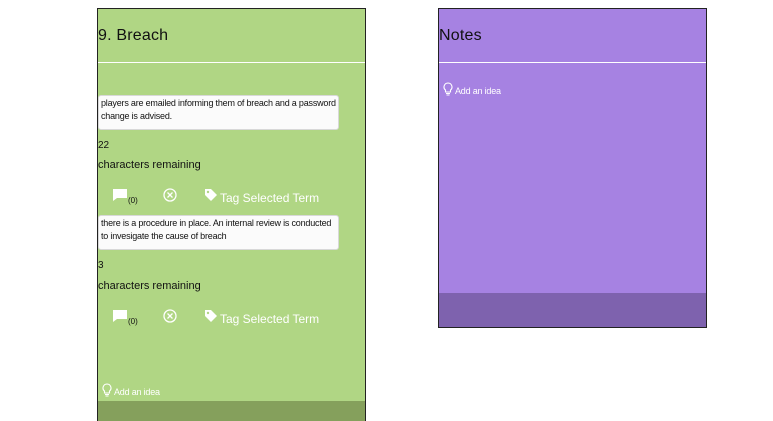 Image resolution: width=773 pixels, height=421 pixels. Describe the element at coordinates (104, 145) in the screenshot. I see `chars-left-count: 22` at that location.